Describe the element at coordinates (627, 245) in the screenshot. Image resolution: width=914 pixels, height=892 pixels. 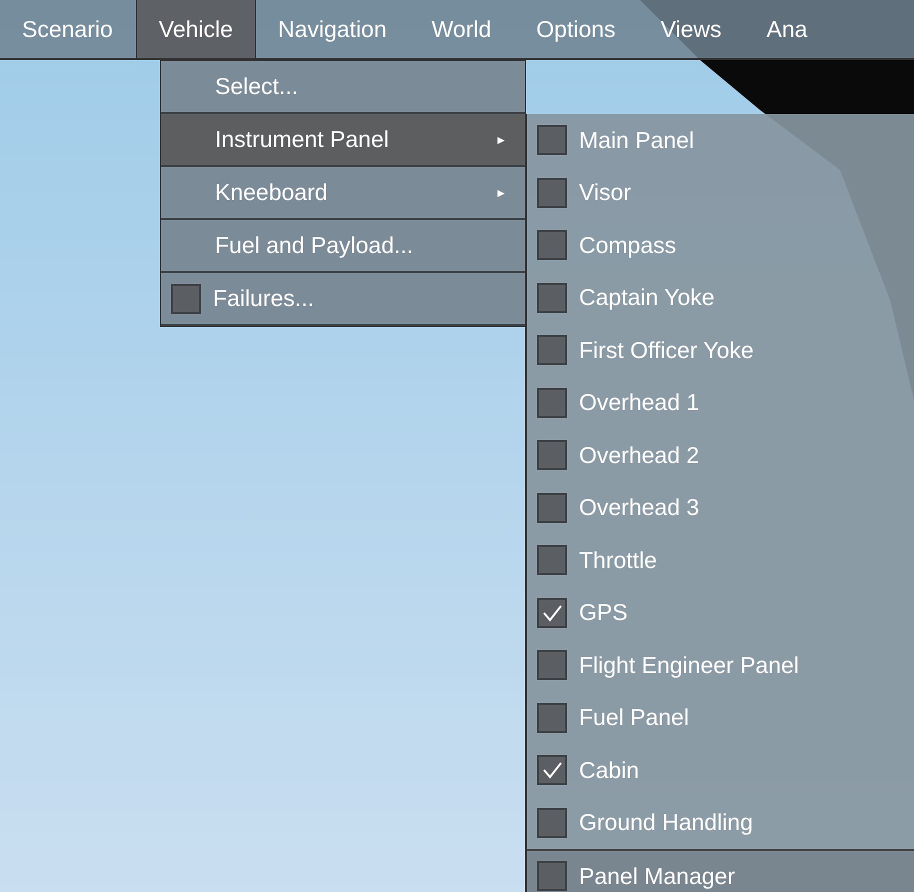
I see `menu-item: Compass` at that location.